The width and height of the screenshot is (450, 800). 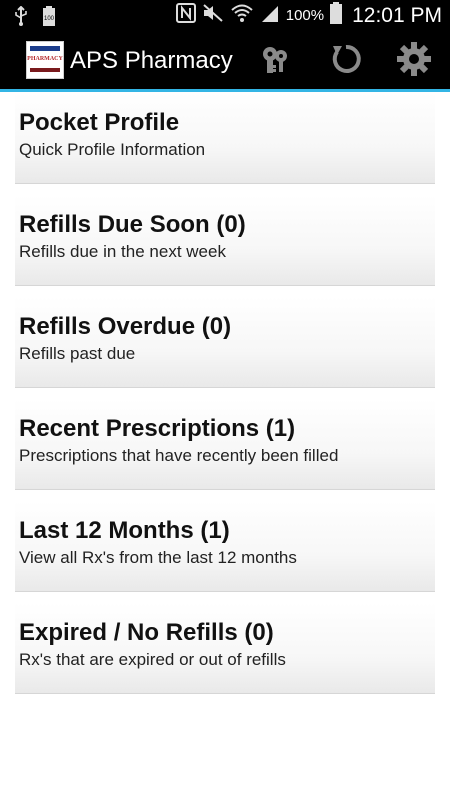 I want to click on app-logo: PHARMACY, so click(x=45, y=60).